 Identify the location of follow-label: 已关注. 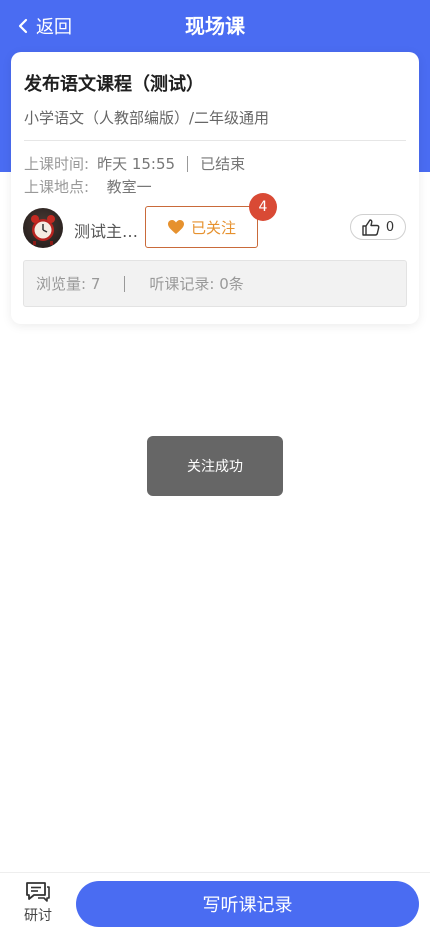
(213, 227).